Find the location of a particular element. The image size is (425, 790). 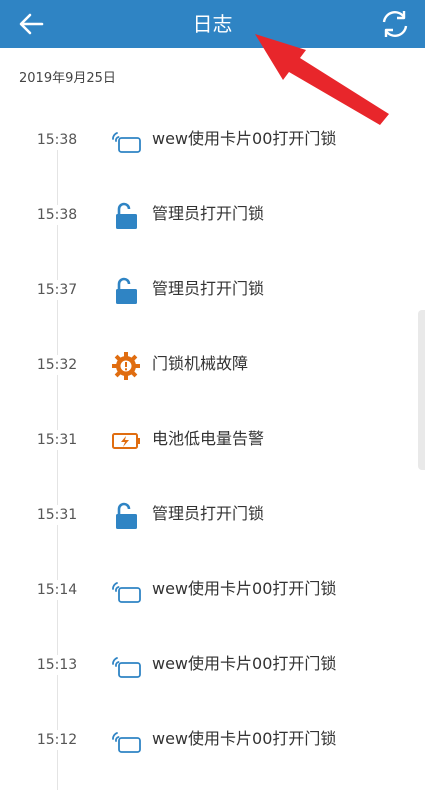

gear-warning-icon is located at coordinates (126, 366).